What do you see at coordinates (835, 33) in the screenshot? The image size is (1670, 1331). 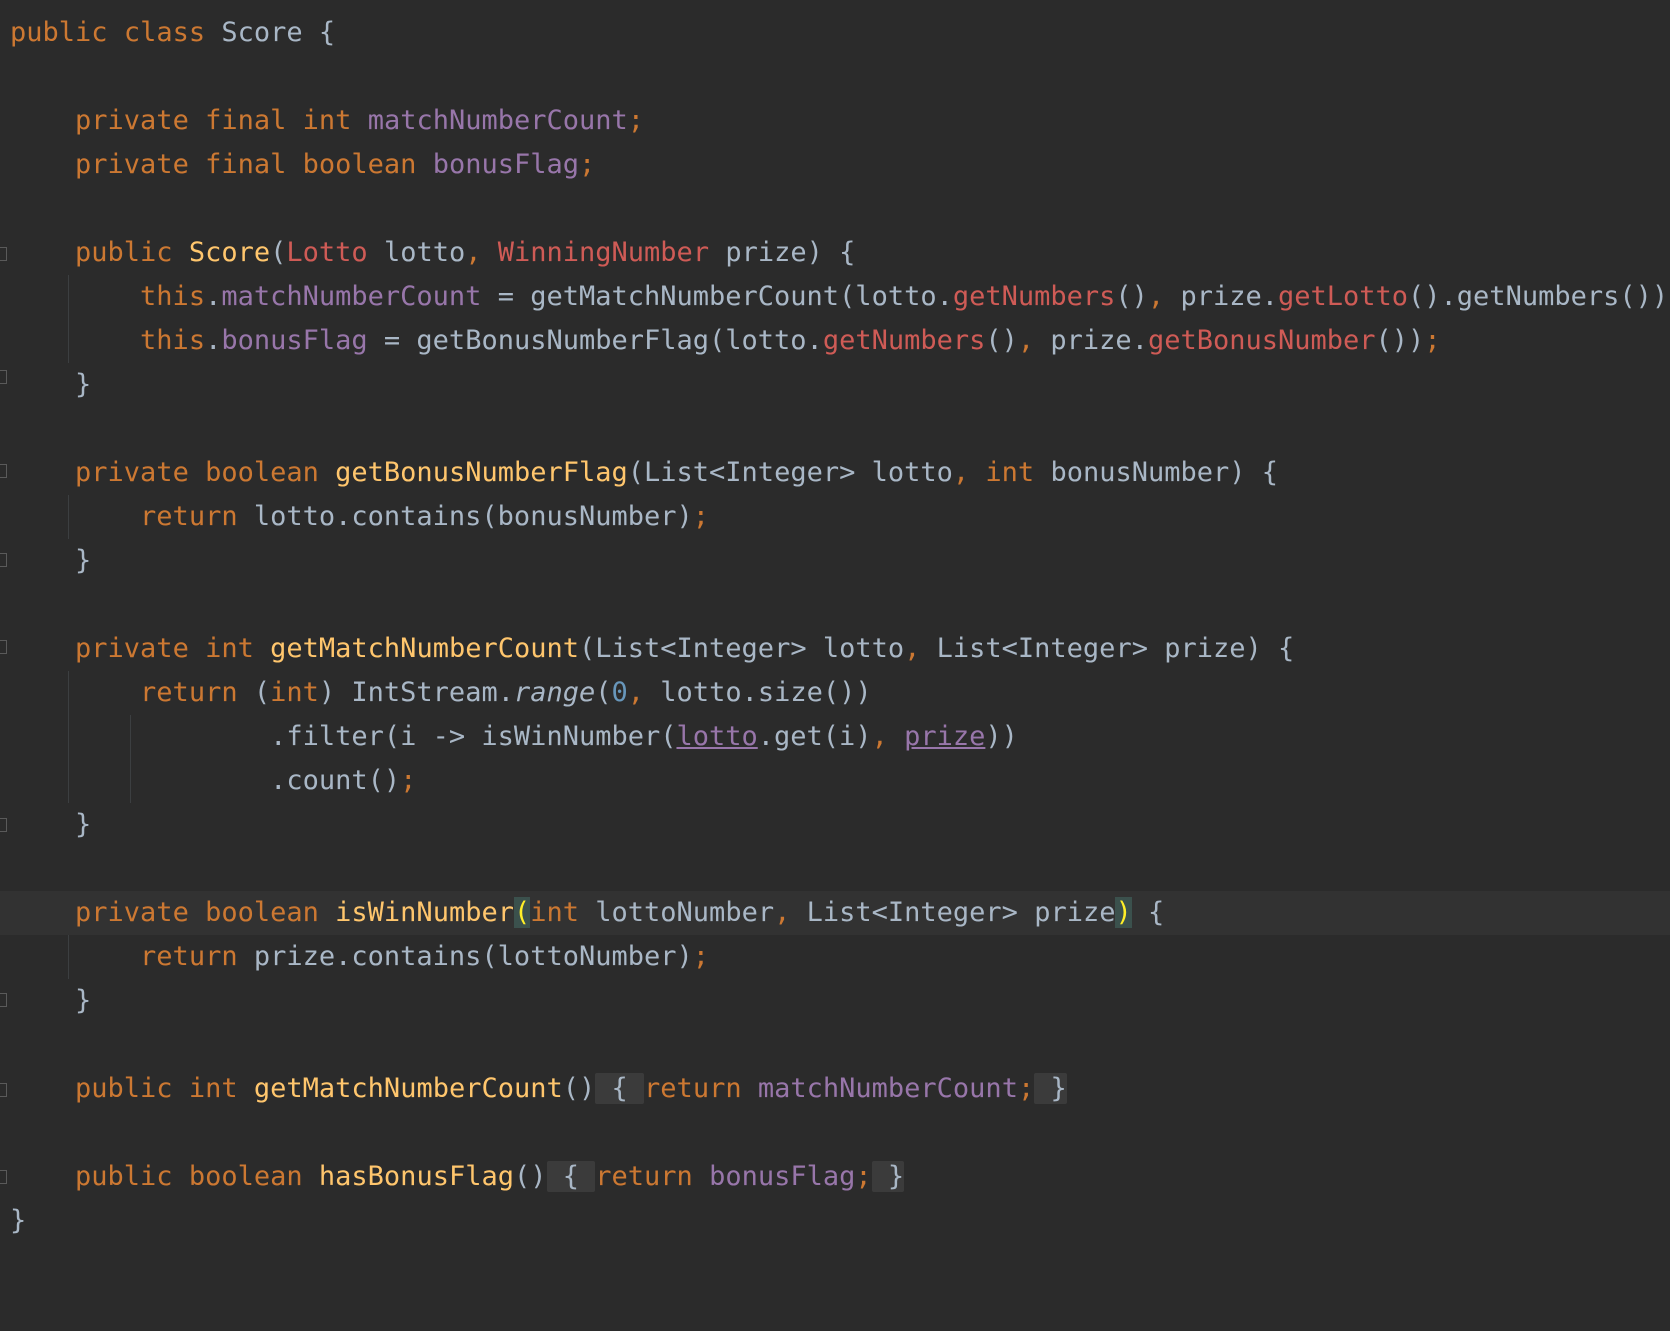 I see `code-line-1: public class Score {` at bounding box center [835, 33].